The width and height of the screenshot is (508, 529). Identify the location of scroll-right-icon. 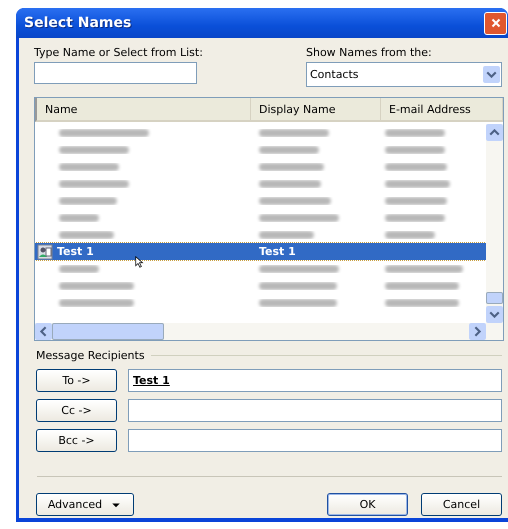
(477, 331).